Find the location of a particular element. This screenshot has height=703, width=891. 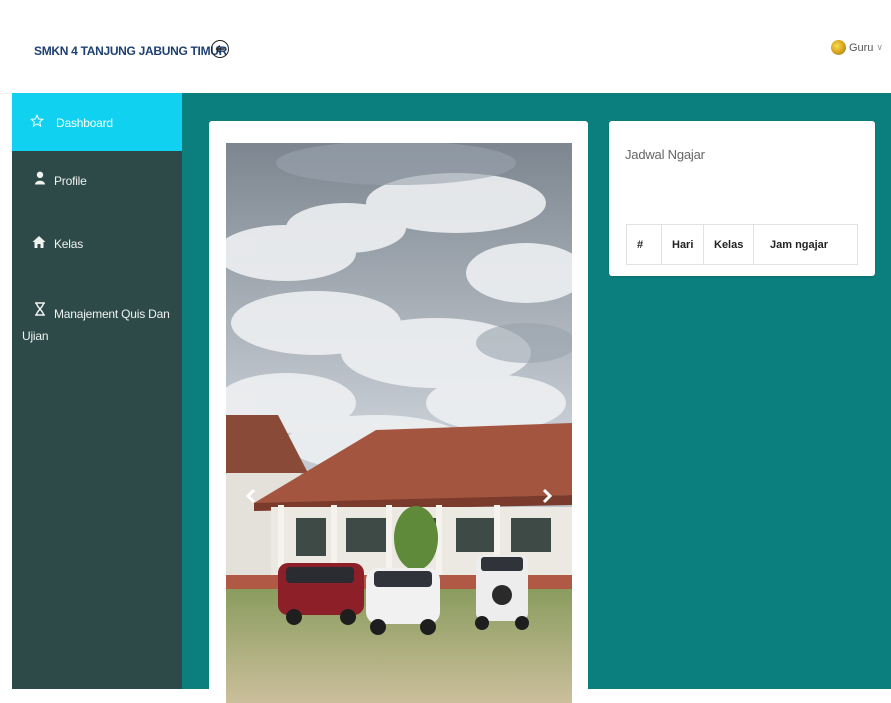

carousel-next-button is located at coordinates (547, 496).